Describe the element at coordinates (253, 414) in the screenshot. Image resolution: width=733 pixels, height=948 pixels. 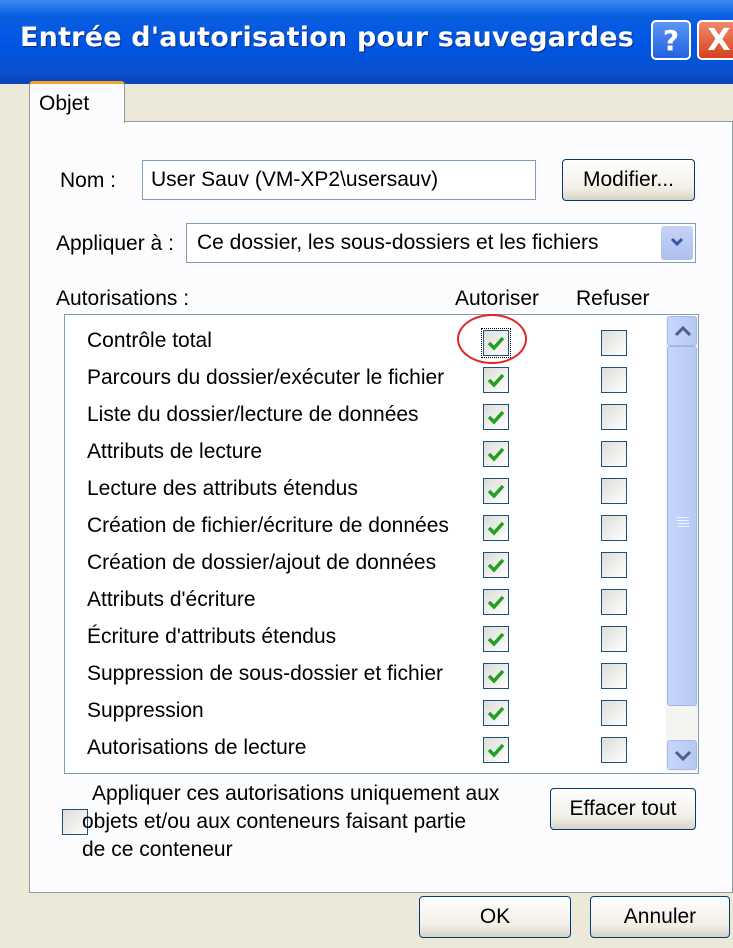
I see `permission-label: Liste du dossier/lecture de données` at that location.